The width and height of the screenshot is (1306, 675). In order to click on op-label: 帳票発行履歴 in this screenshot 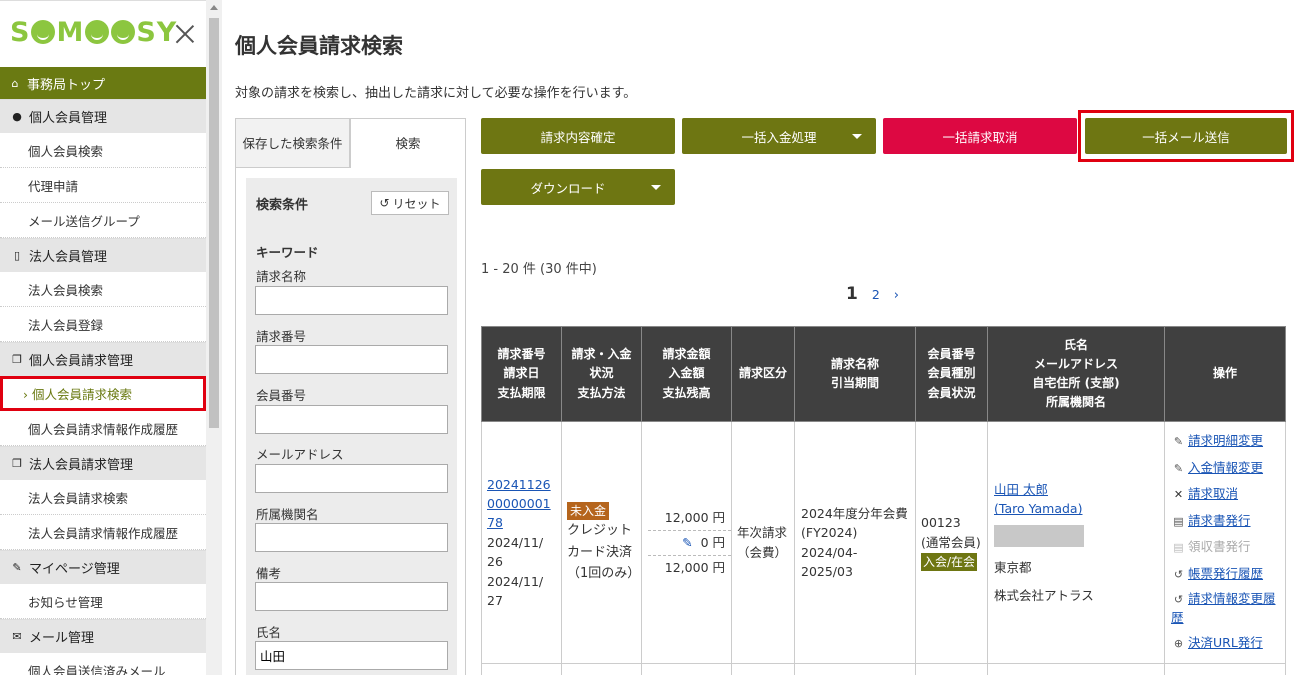, I will do `click(1225, 573)`.